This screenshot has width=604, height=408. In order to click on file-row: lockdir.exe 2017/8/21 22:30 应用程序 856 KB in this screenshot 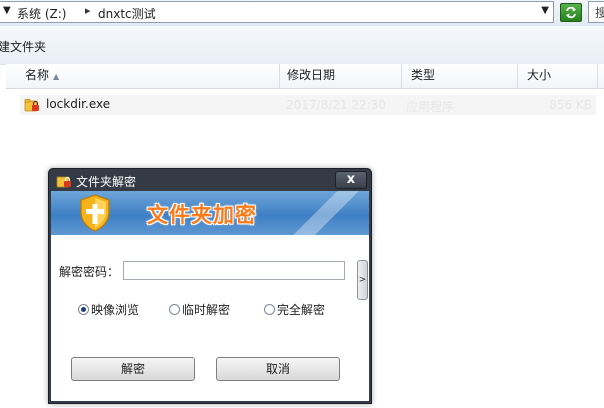, I will do `click(308, 105)`.